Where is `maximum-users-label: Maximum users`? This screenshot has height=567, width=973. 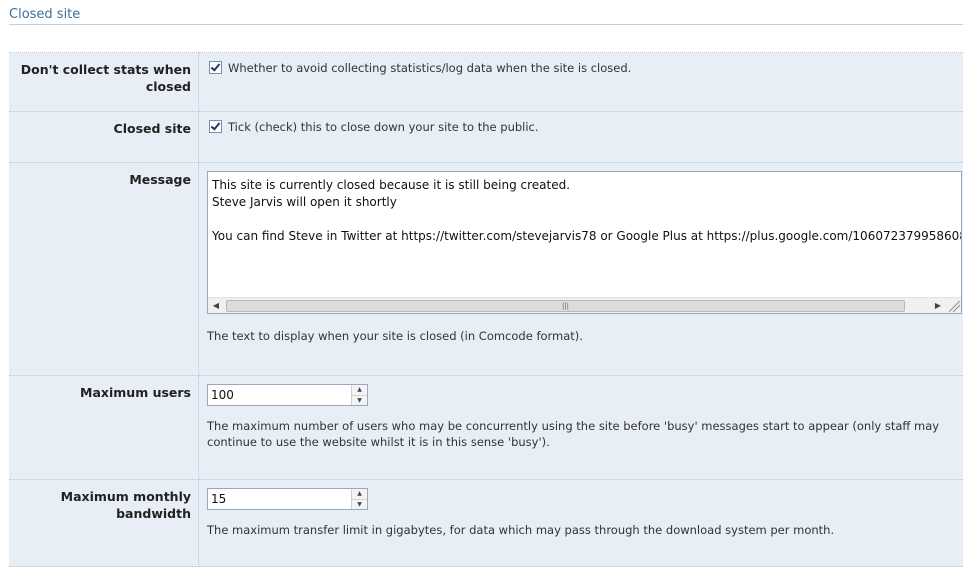 maximum-users-label: Maximum users is located at coordinates (104, 427).